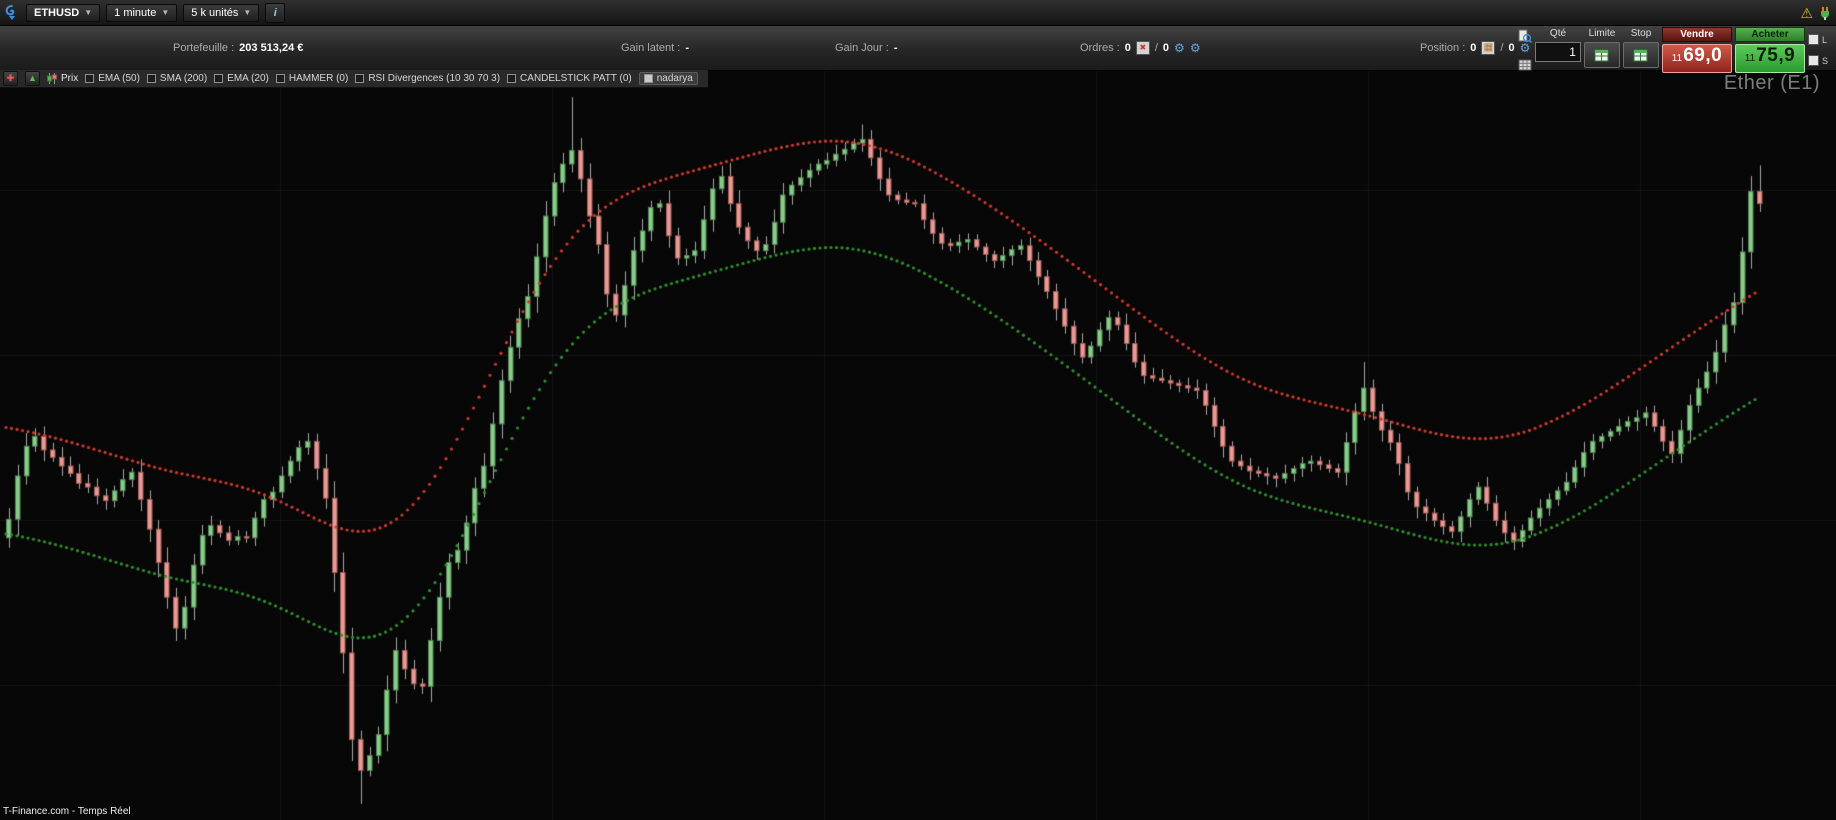 This screenshot has height=820, width=1836. What do you see at coordinates (52, 78) in the screenshot?
I see `candlestick-icon` at bounding box center [52, 78].